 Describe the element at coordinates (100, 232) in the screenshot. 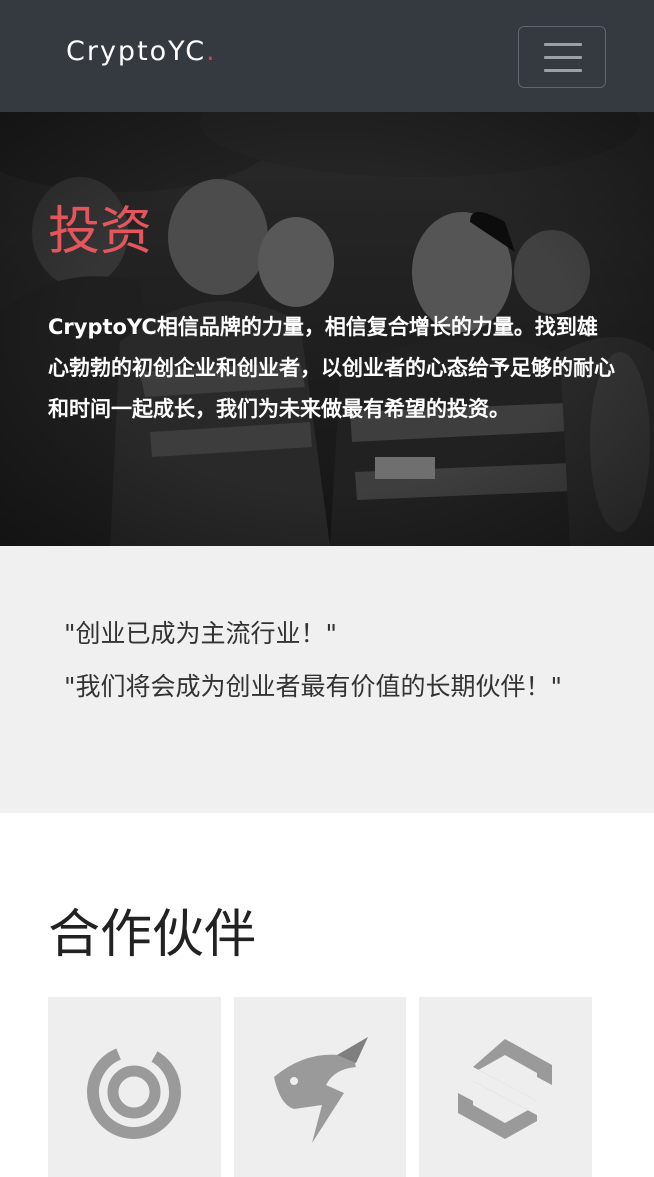

I see `hero-title: 投资` at that location.